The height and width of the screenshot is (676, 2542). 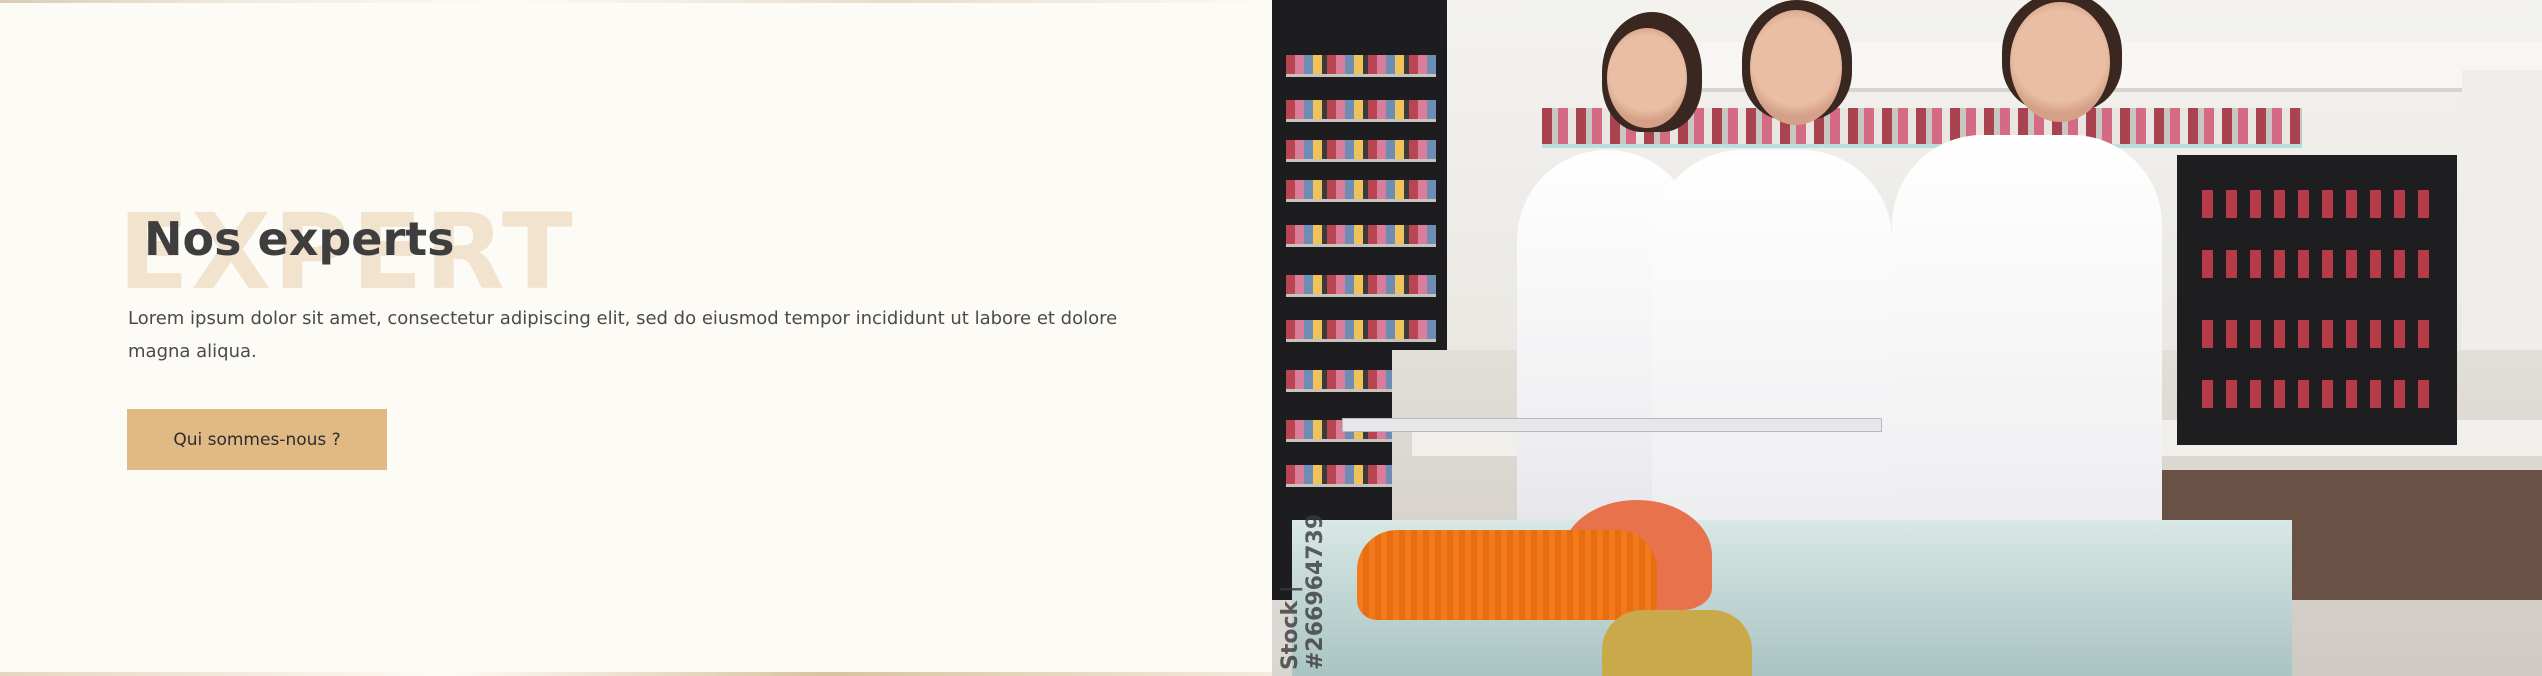 I want to click on about-us-button: Qui sommes-nous ?, so click(x=257, y=439).